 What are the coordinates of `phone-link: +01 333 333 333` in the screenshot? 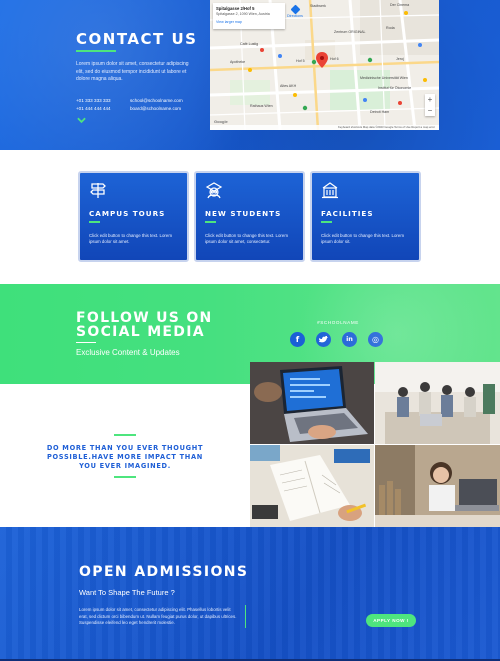 It's located at (93, 101).